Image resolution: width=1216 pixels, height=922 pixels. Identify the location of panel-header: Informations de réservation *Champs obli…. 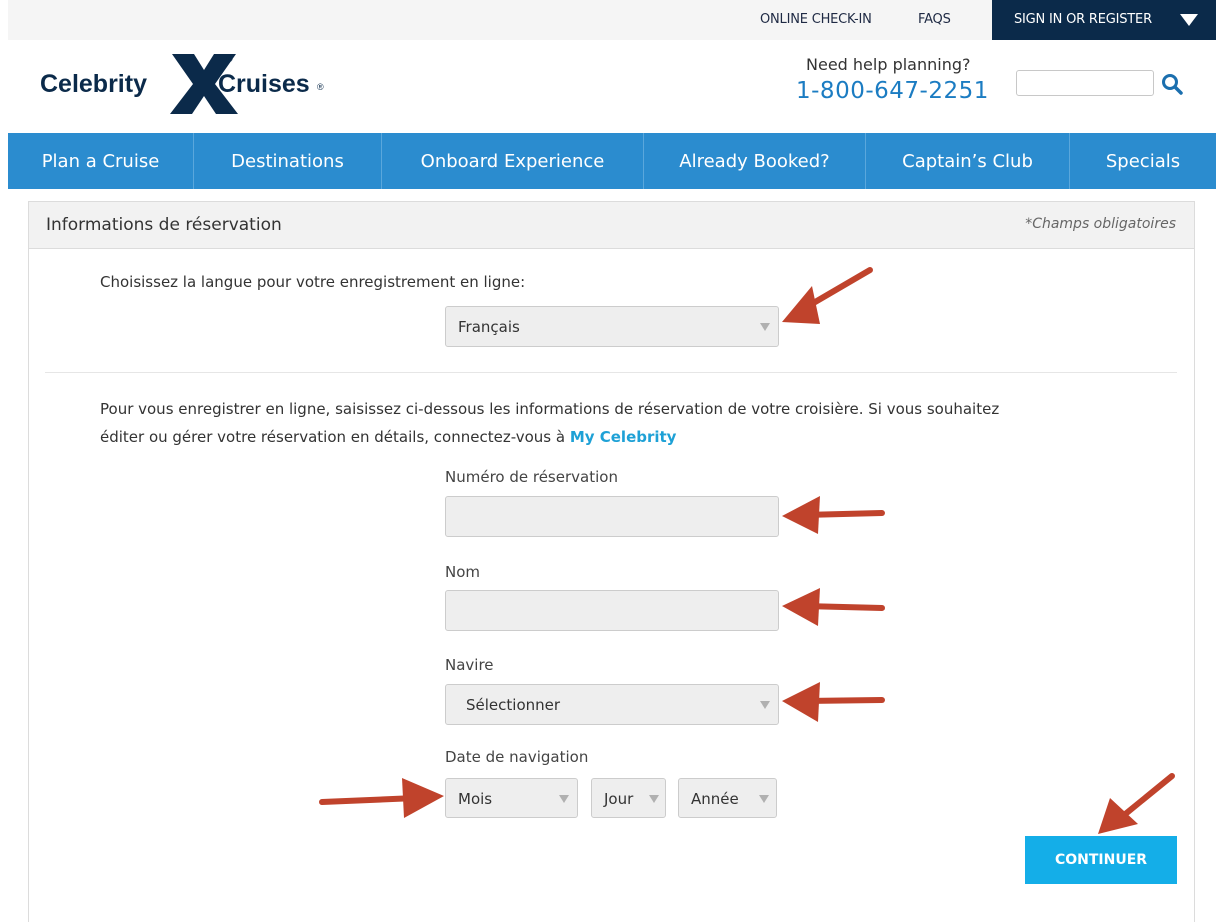
(611, 225).